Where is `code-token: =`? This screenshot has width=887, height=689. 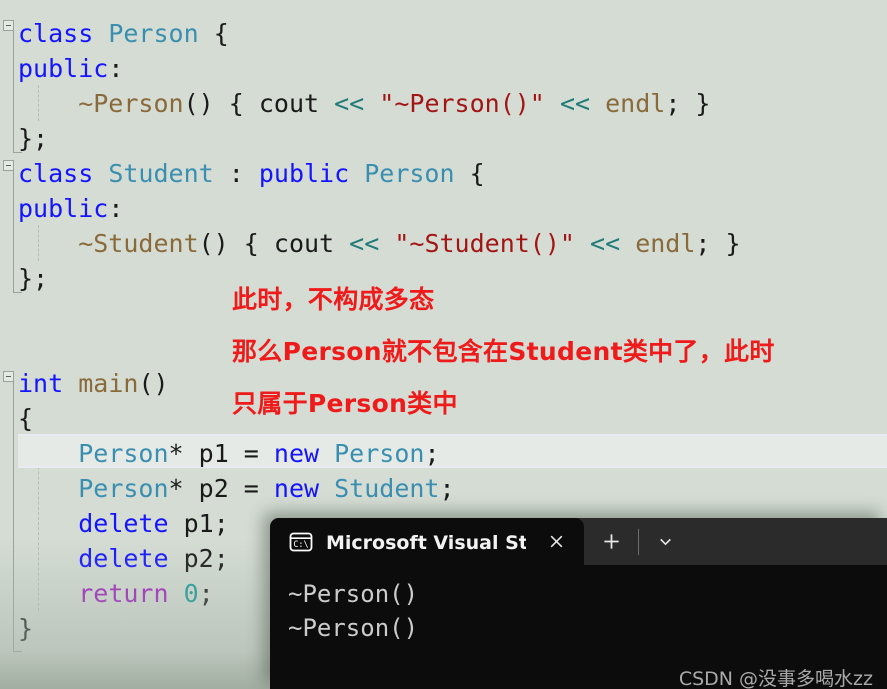 code-token: = is located at coordinates (251, 488).